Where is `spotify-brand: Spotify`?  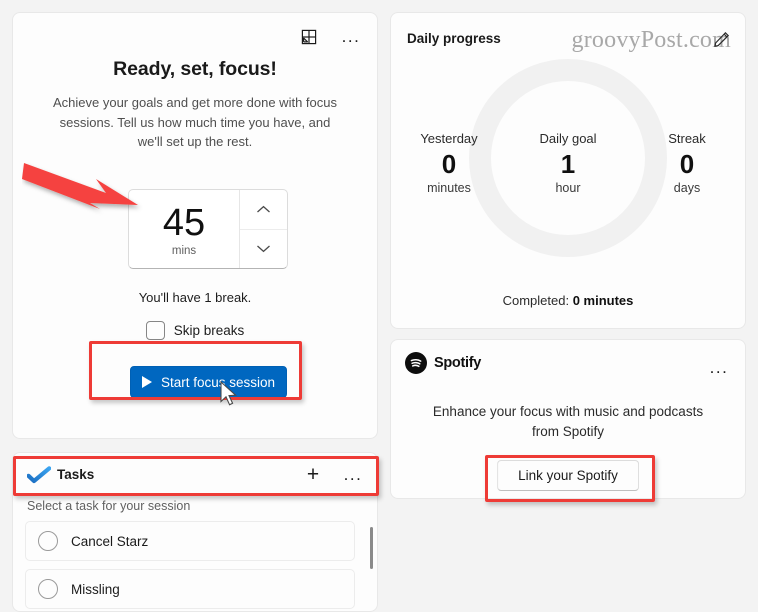
spotify-brand: Spotify is located at coordinates (443, 363).